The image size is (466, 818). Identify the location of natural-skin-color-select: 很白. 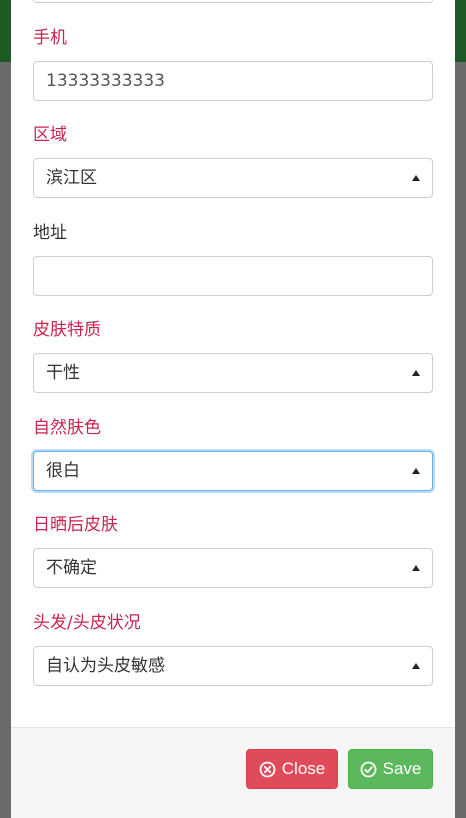
(233, 471).